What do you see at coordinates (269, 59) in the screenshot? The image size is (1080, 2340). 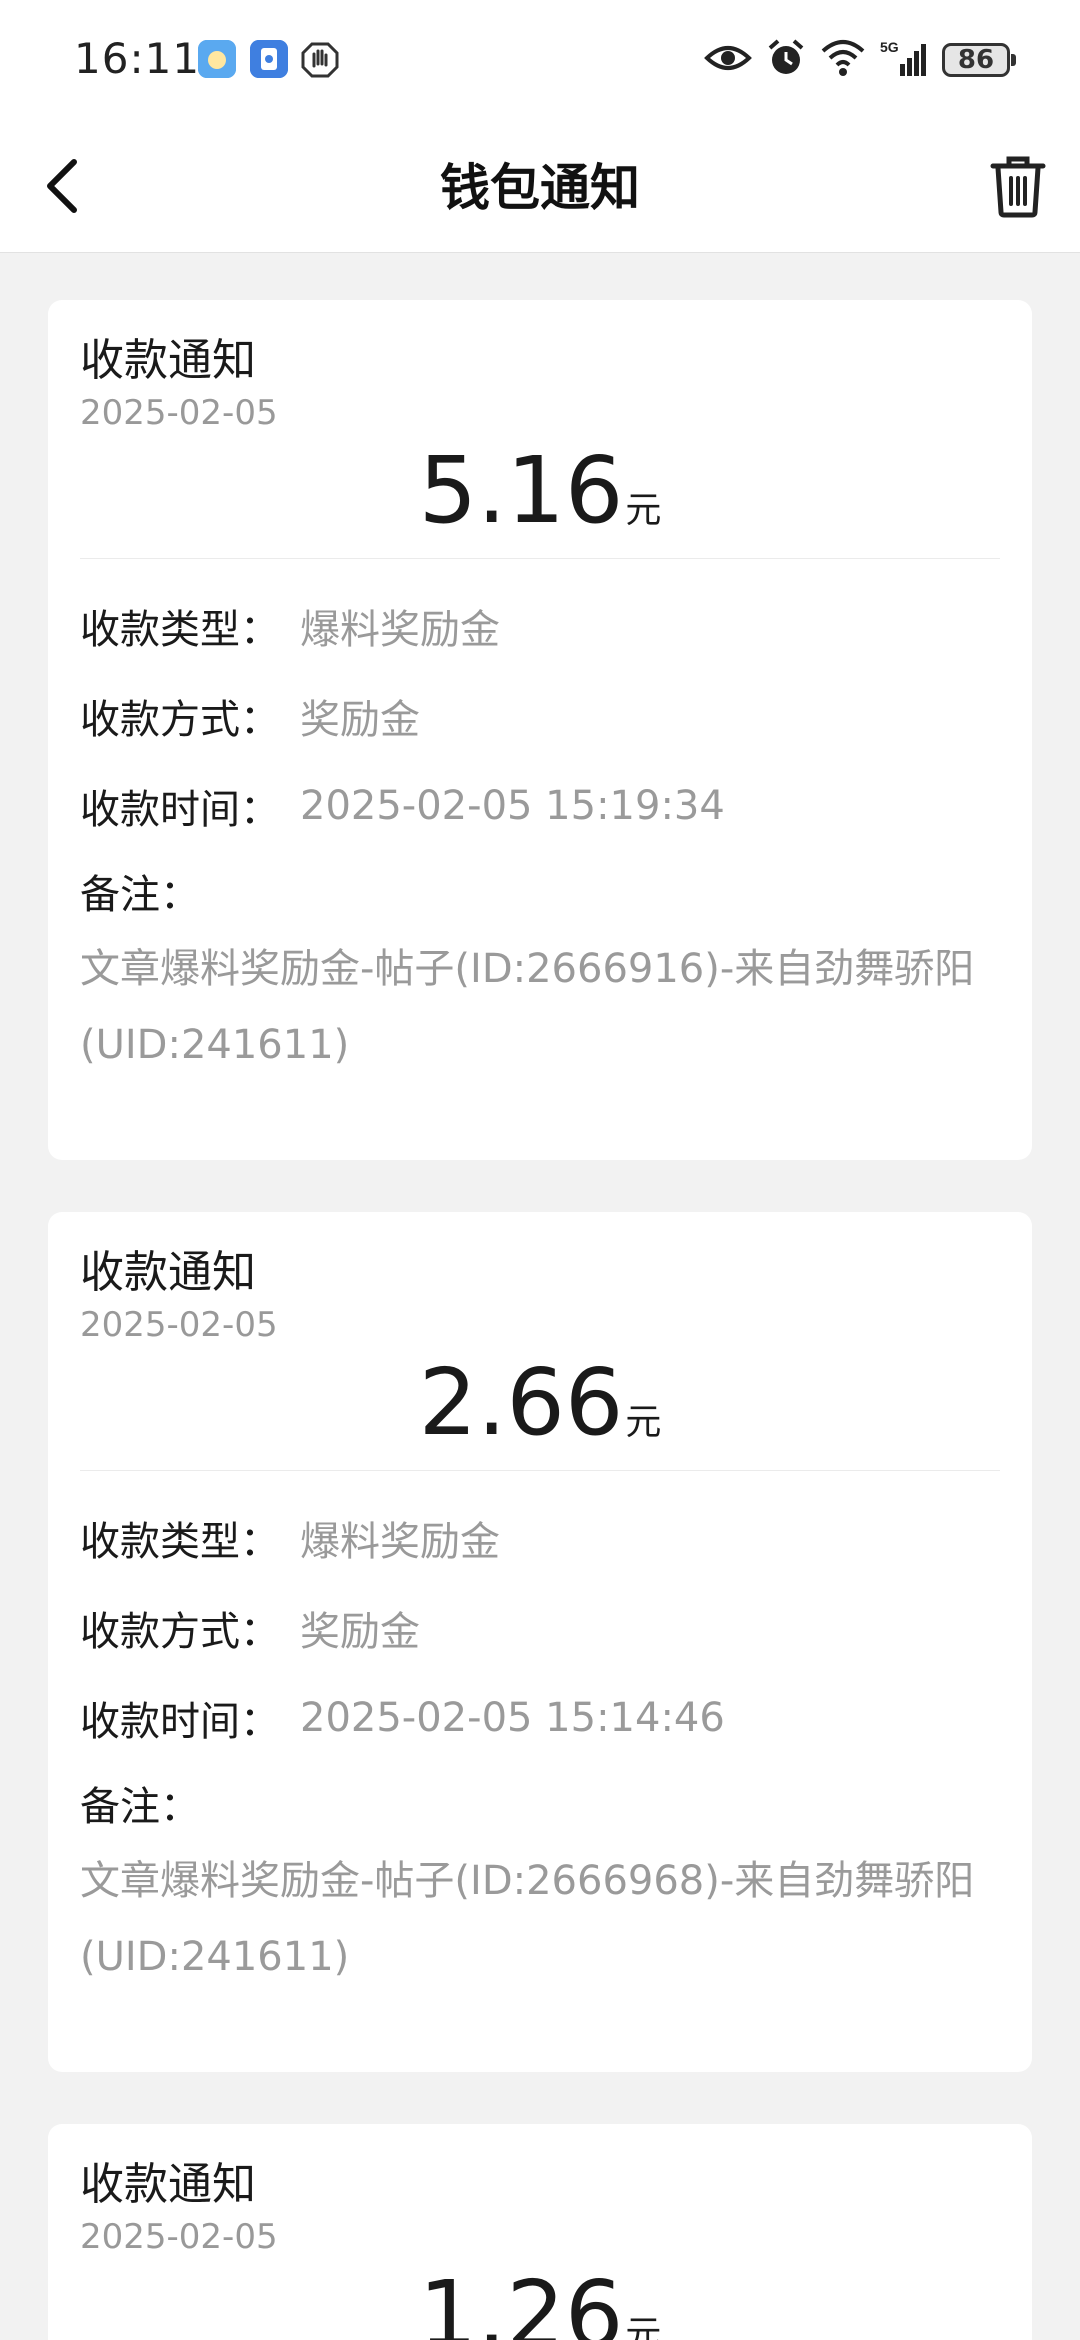 I see `notification-app-icon` at bounding box center [269, 59].